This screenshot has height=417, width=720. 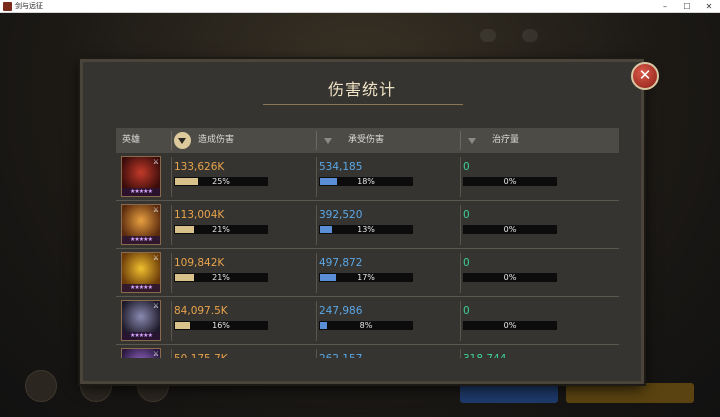 I want to click on column-healing: 治疗量, so click(x=505, y=140).